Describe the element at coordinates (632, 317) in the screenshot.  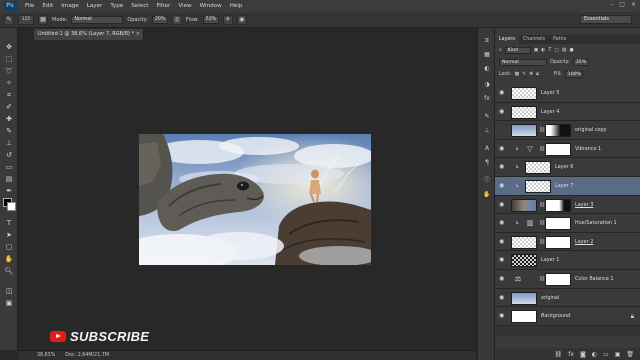
I see `lock-icon: 🔒︎` at that location.